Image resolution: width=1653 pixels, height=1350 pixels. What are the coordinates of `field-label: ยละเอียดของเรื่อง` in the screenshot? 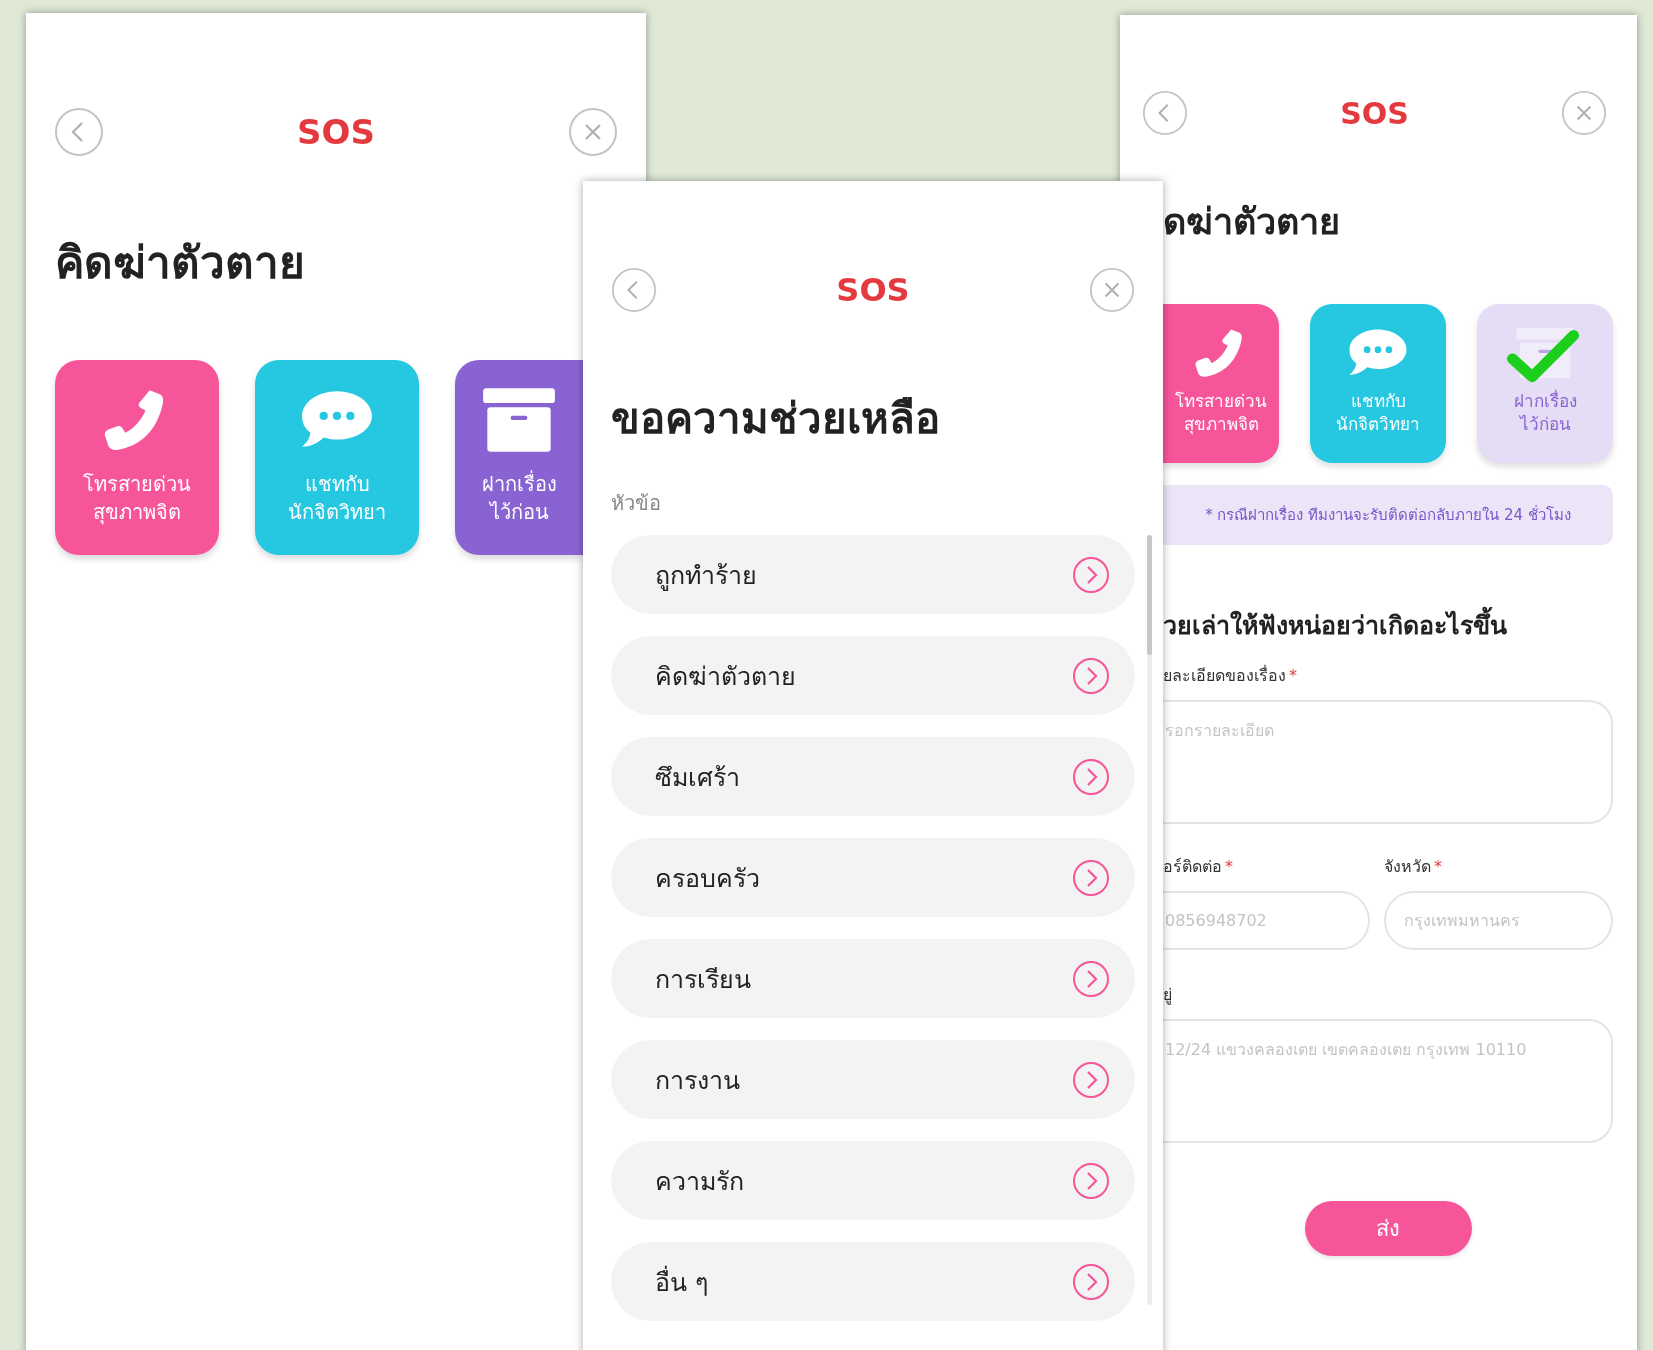 It's located at (1224, 675).